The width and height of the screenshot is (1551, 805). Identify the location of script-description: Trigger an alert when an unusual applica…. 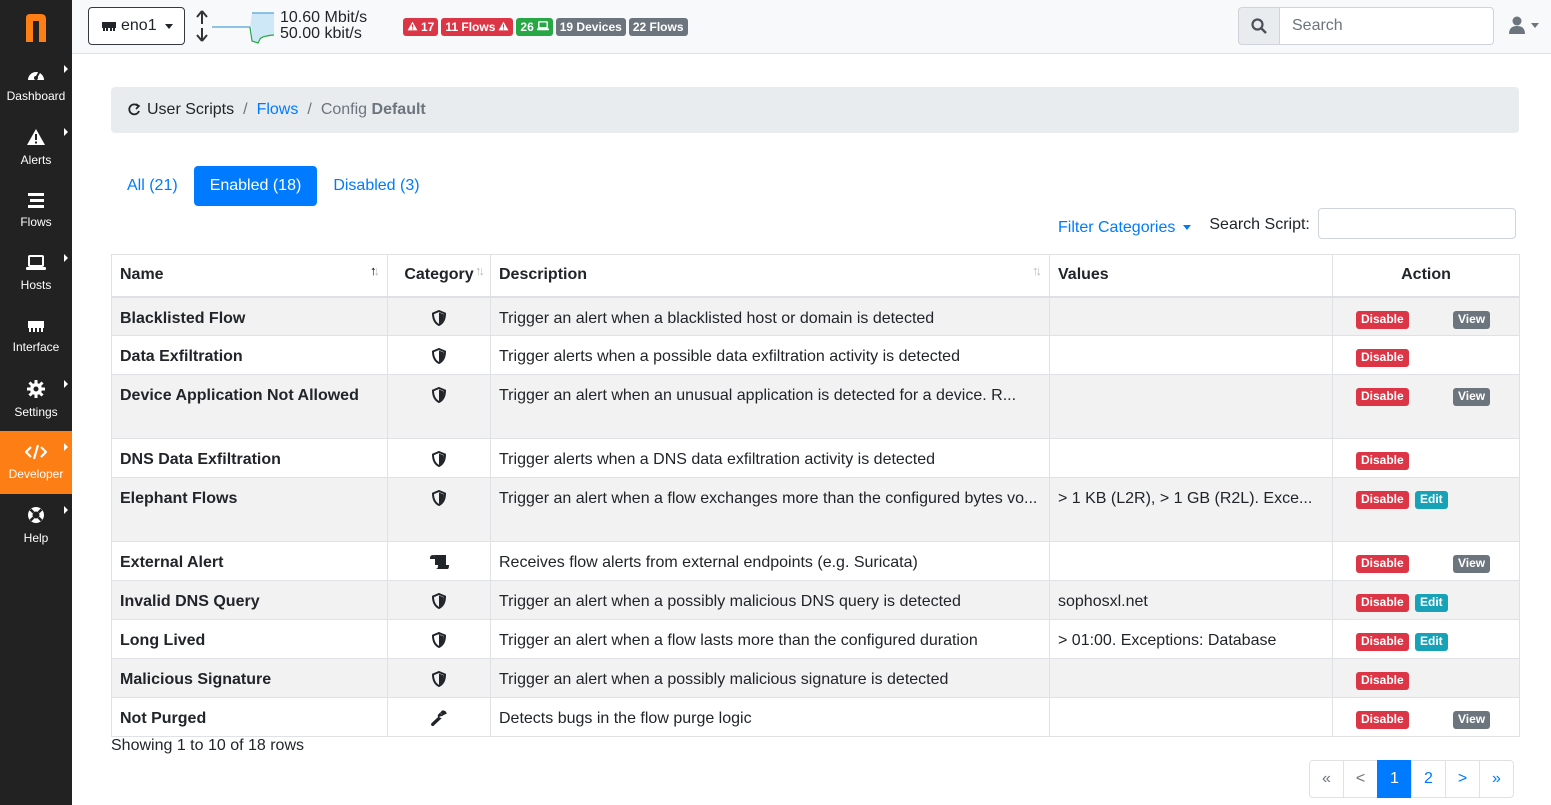
(770, 406).